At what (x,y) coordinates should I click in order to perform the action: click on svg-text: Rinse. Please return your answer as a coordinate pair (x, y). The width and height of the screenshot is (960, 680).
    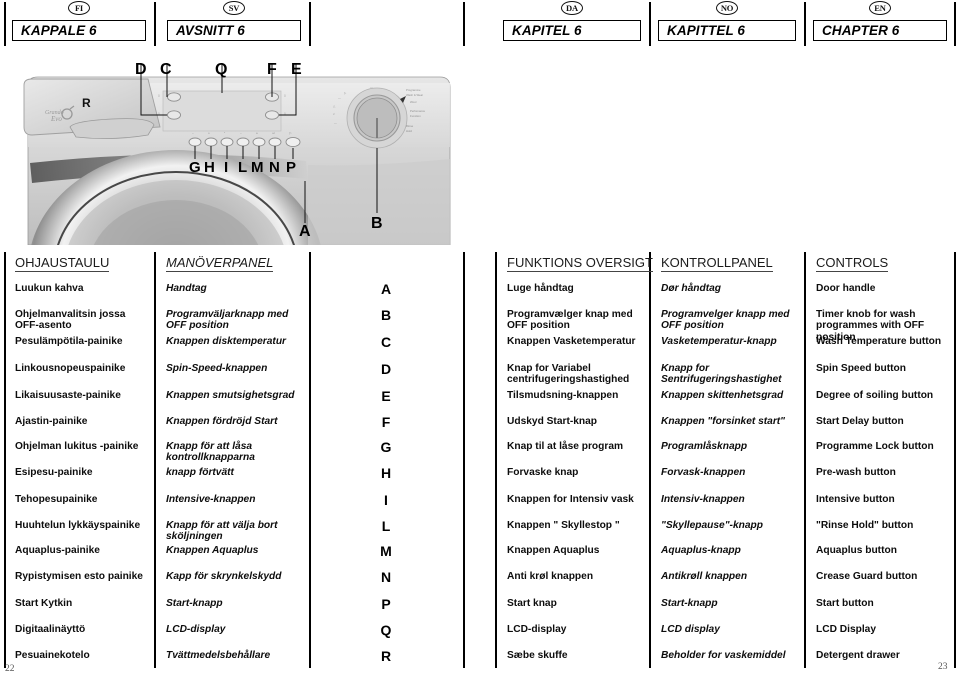
    Looking at the image, I should click on (410, 126).